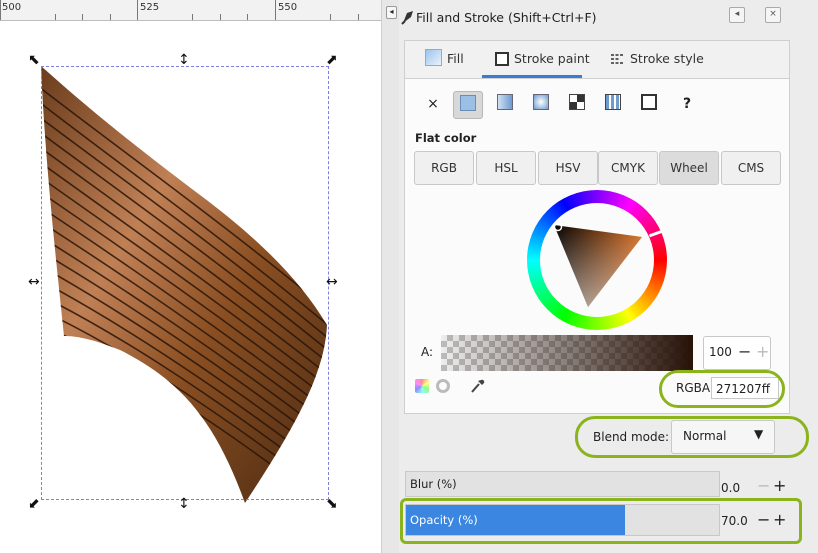 The height and width of the screenshot is (553, 818). I want to click on scale-handle-n-icon: ↕, so click(184, 60).